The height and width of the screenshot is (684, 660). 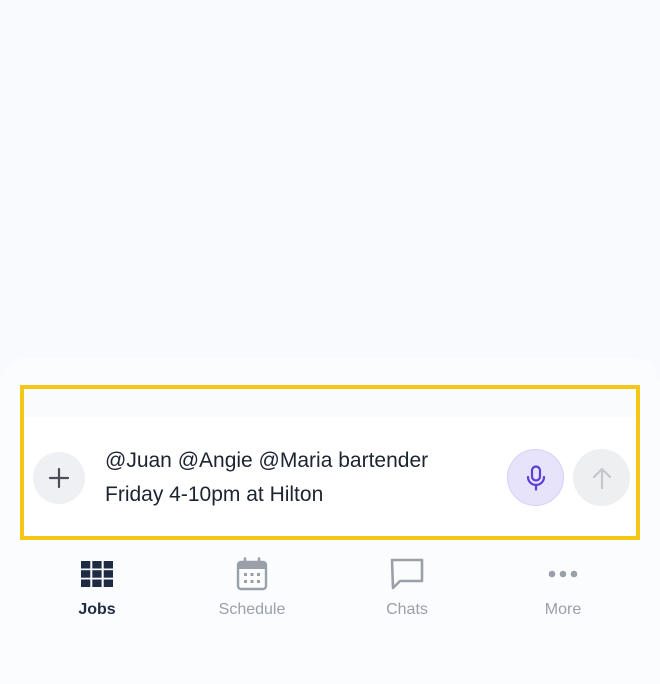 I want to click on message-line-2: Friday 4-10pm at Hilton, so click(x=214, y=494).